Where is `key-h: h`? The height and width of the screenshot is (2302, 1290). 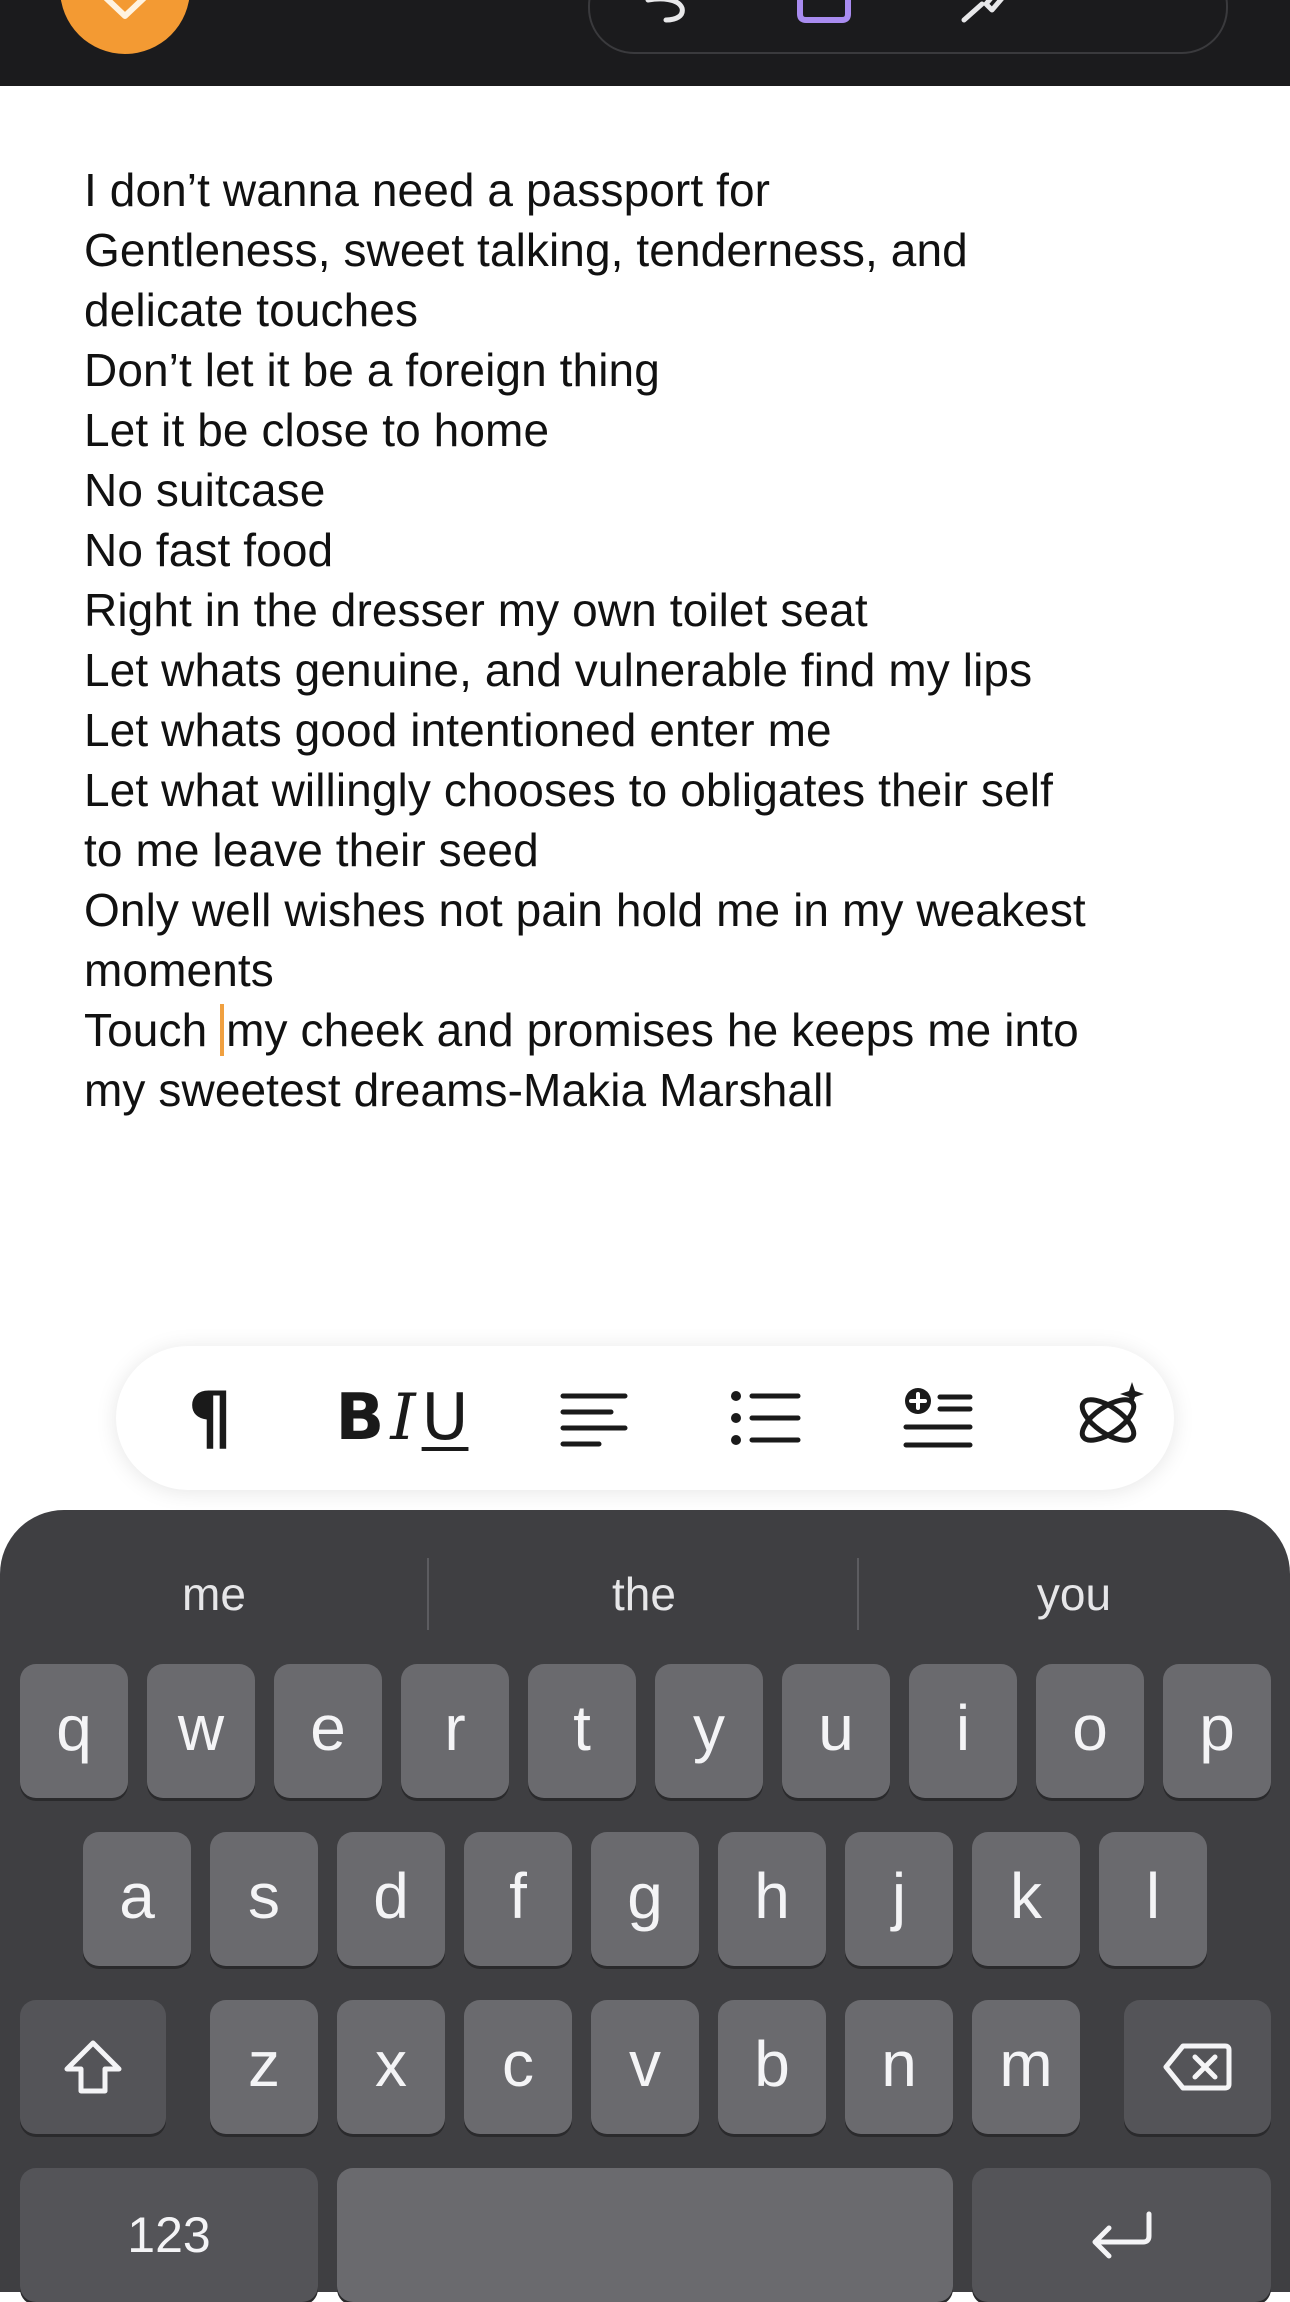
key-h: h is located at coordinates (772, 1899).